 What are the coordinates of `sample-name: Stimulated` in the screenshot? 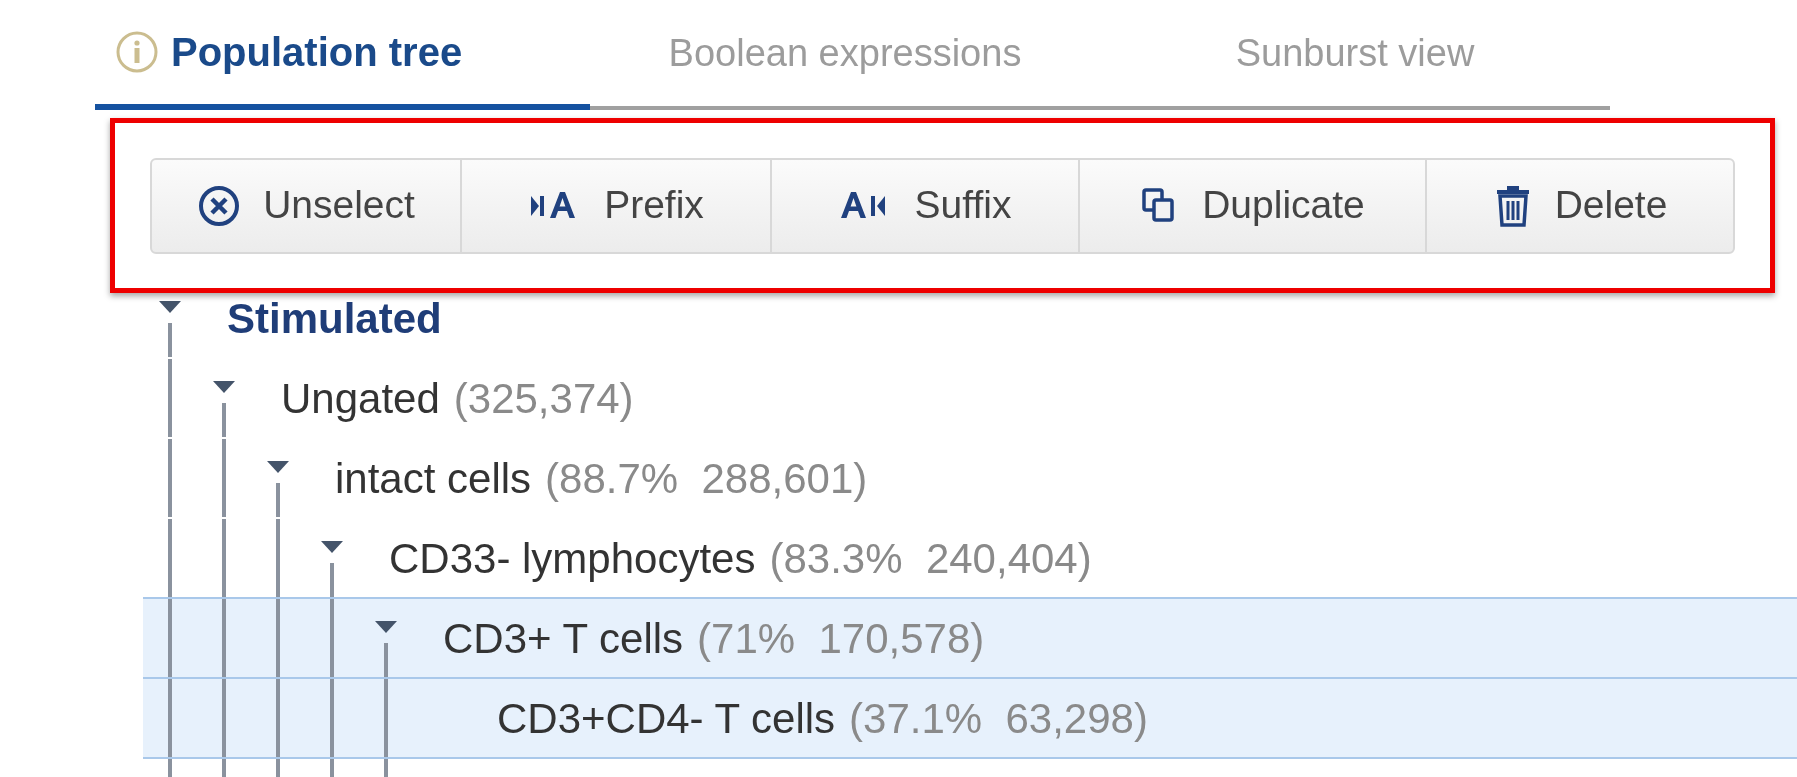 It's located at (334, 318).